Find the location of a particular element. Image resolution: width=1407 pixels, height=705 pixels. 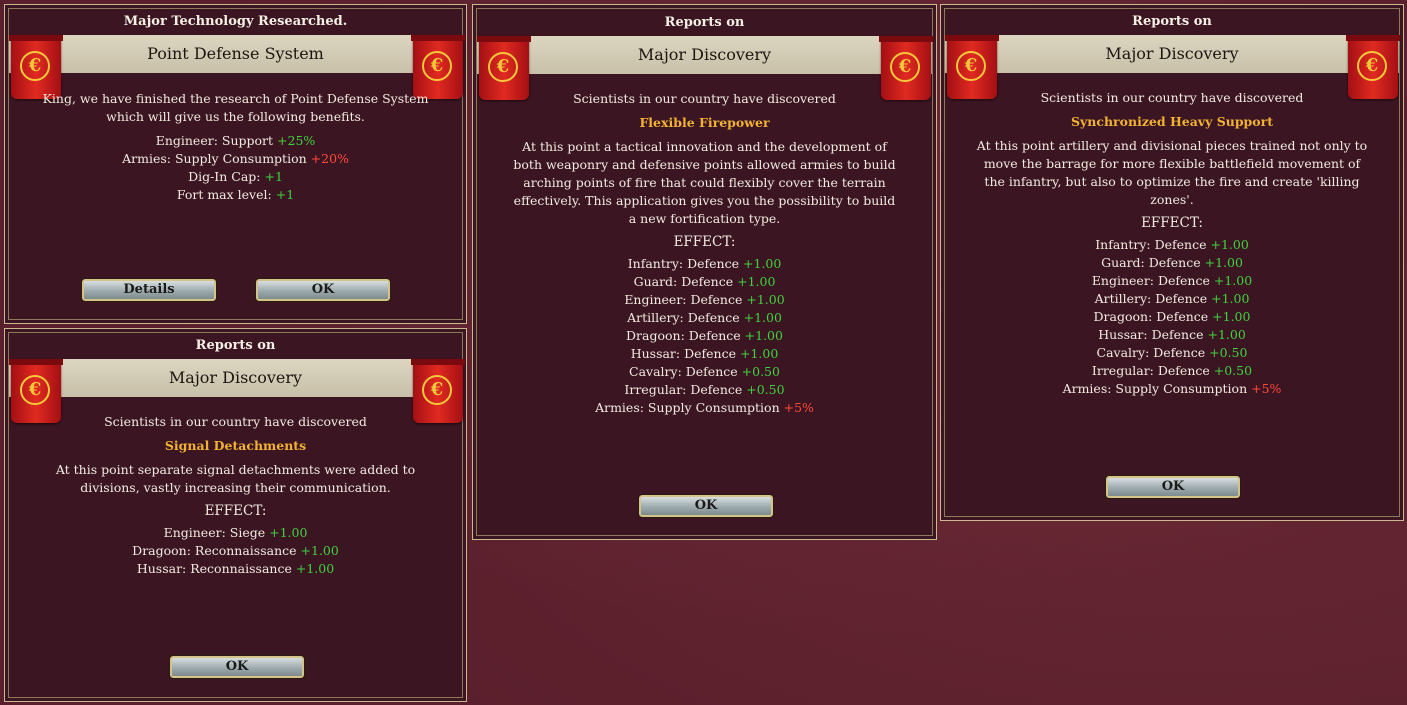

panel-title: Major Technology Researched. is located at coordinates (235, 21).